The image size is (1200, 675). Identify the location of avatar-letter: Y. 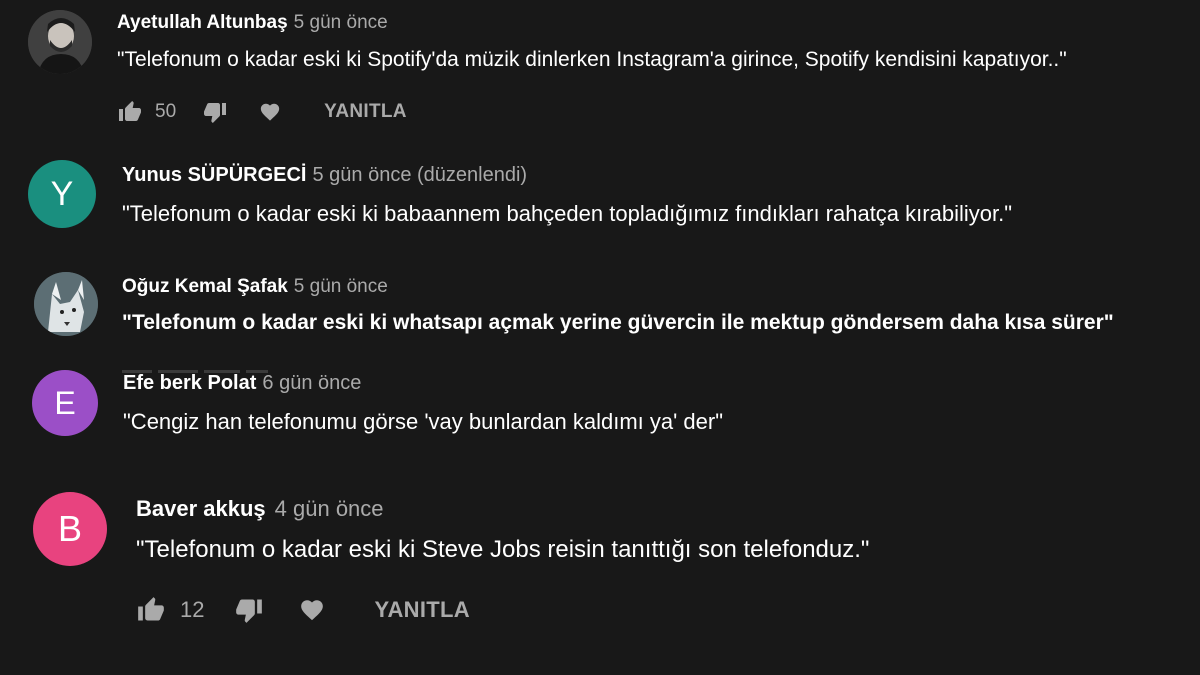
(62, 193).